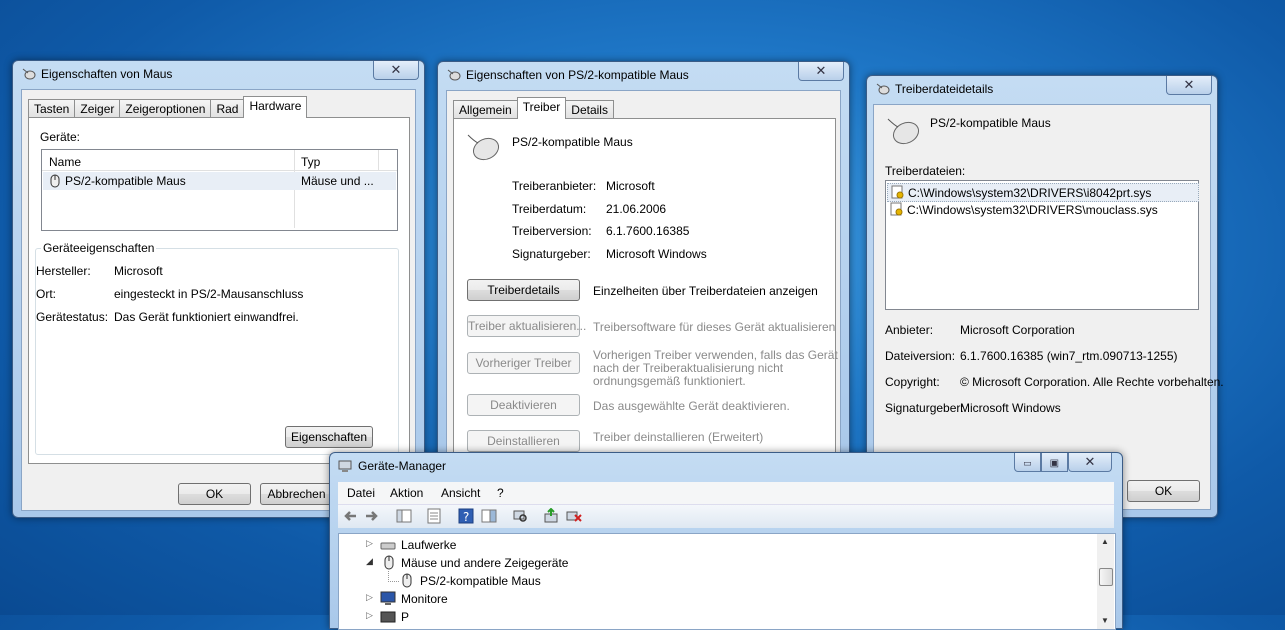 This screenshot has width=1285, height=630. What do you see at coordinates (523, 363) in the screenshot?
I see `rollback-driver-button: Vorheriger Treiber` at bounding box center [523, 363].